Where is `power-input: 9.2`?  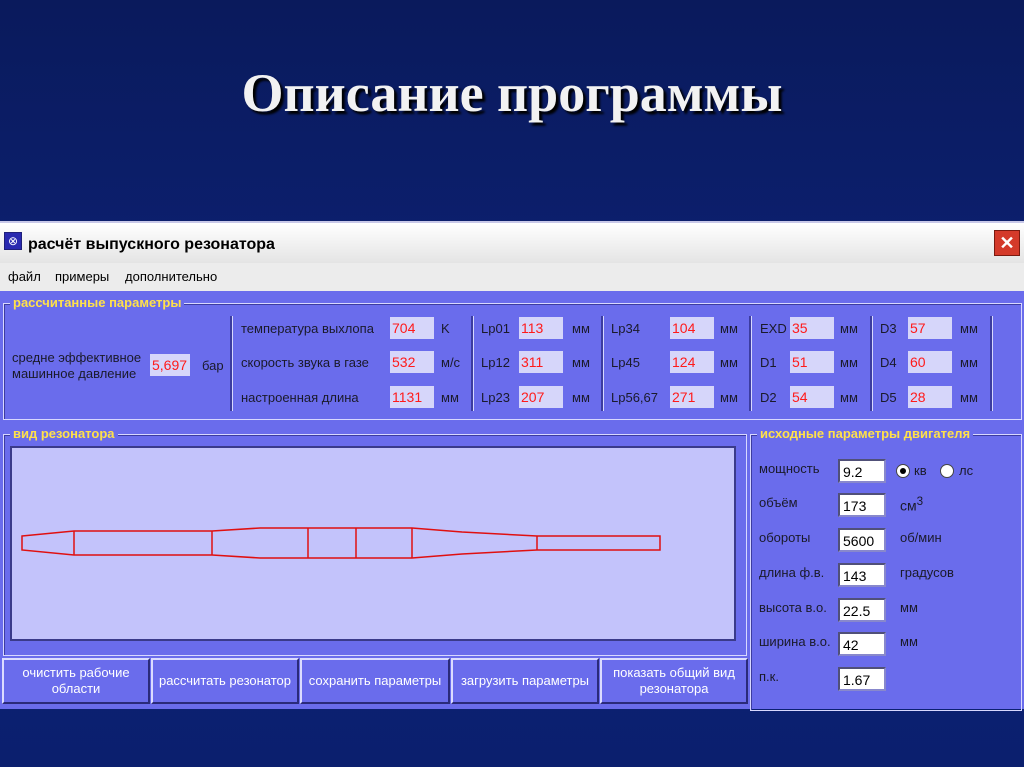 power-input: 9.2 is located at coordinates (862, 471).